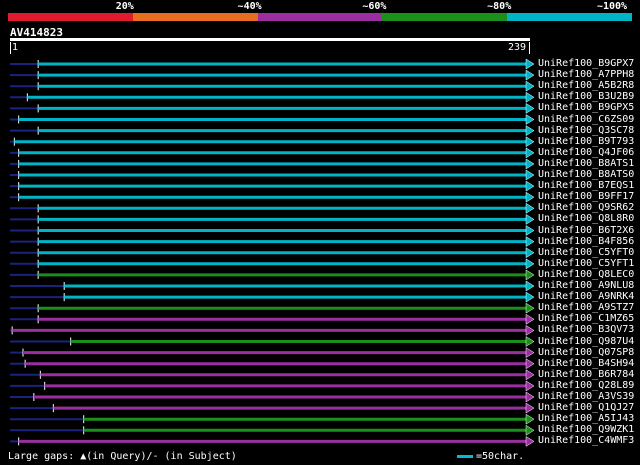 This screenshot has height=465, width=640. I want to click on hit-label: UniRef100_A5IJ43, so click(586, 418).